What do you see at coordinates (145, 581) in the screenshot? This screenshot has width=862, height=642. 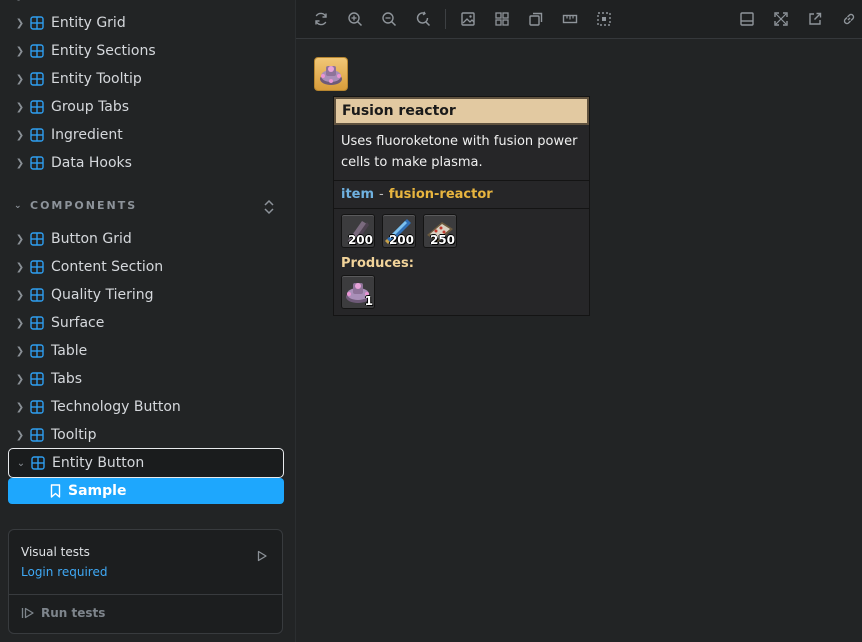 I see `visual-tests-panel: Visual tests Login required Run tests` at bounding box center [145, 581].